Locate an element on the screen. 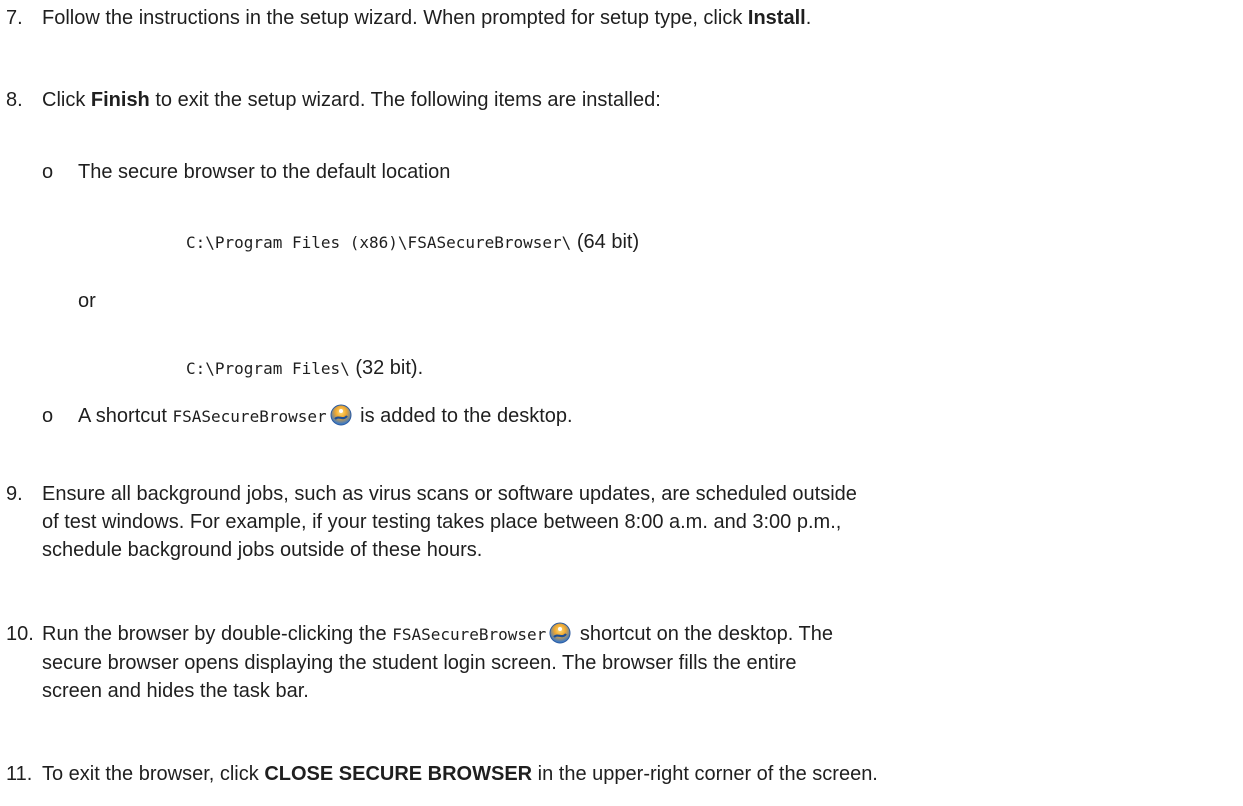 The width and height of the screenshot is (1243, 806). install-label: Install is located at coordinates (776, 18).